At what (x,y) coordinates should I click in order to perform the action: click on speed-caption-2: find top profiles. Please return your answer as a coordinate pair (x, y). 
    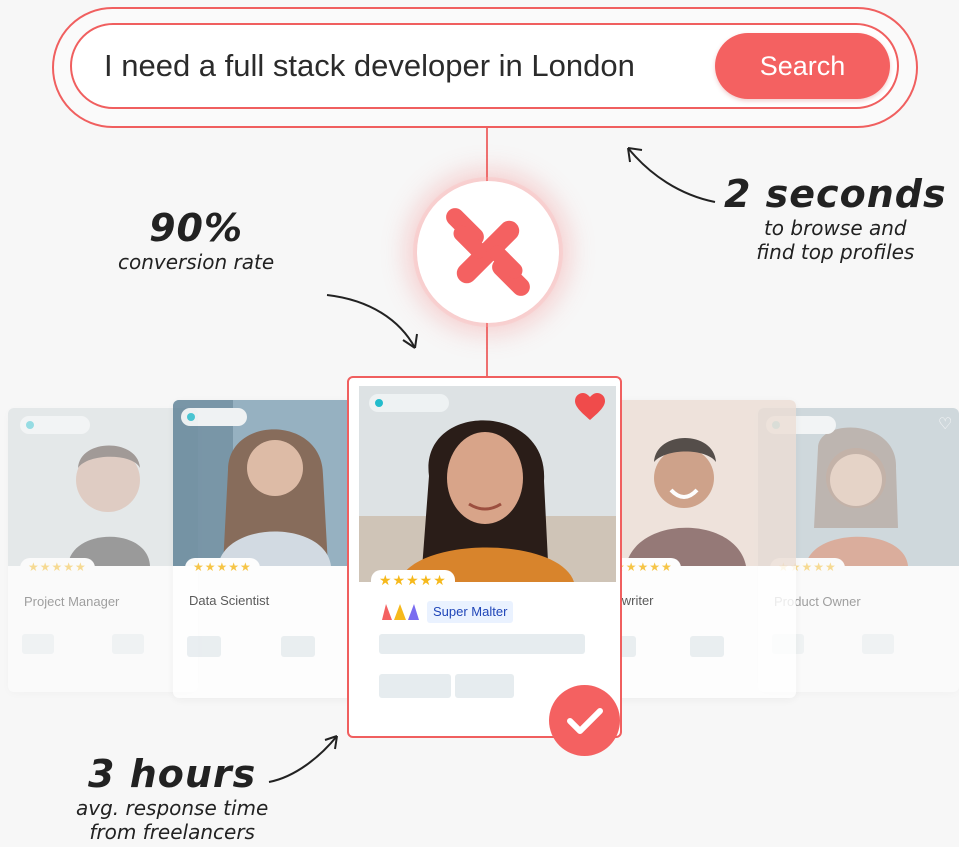
    Looking at the image, I should click on (835, 252).